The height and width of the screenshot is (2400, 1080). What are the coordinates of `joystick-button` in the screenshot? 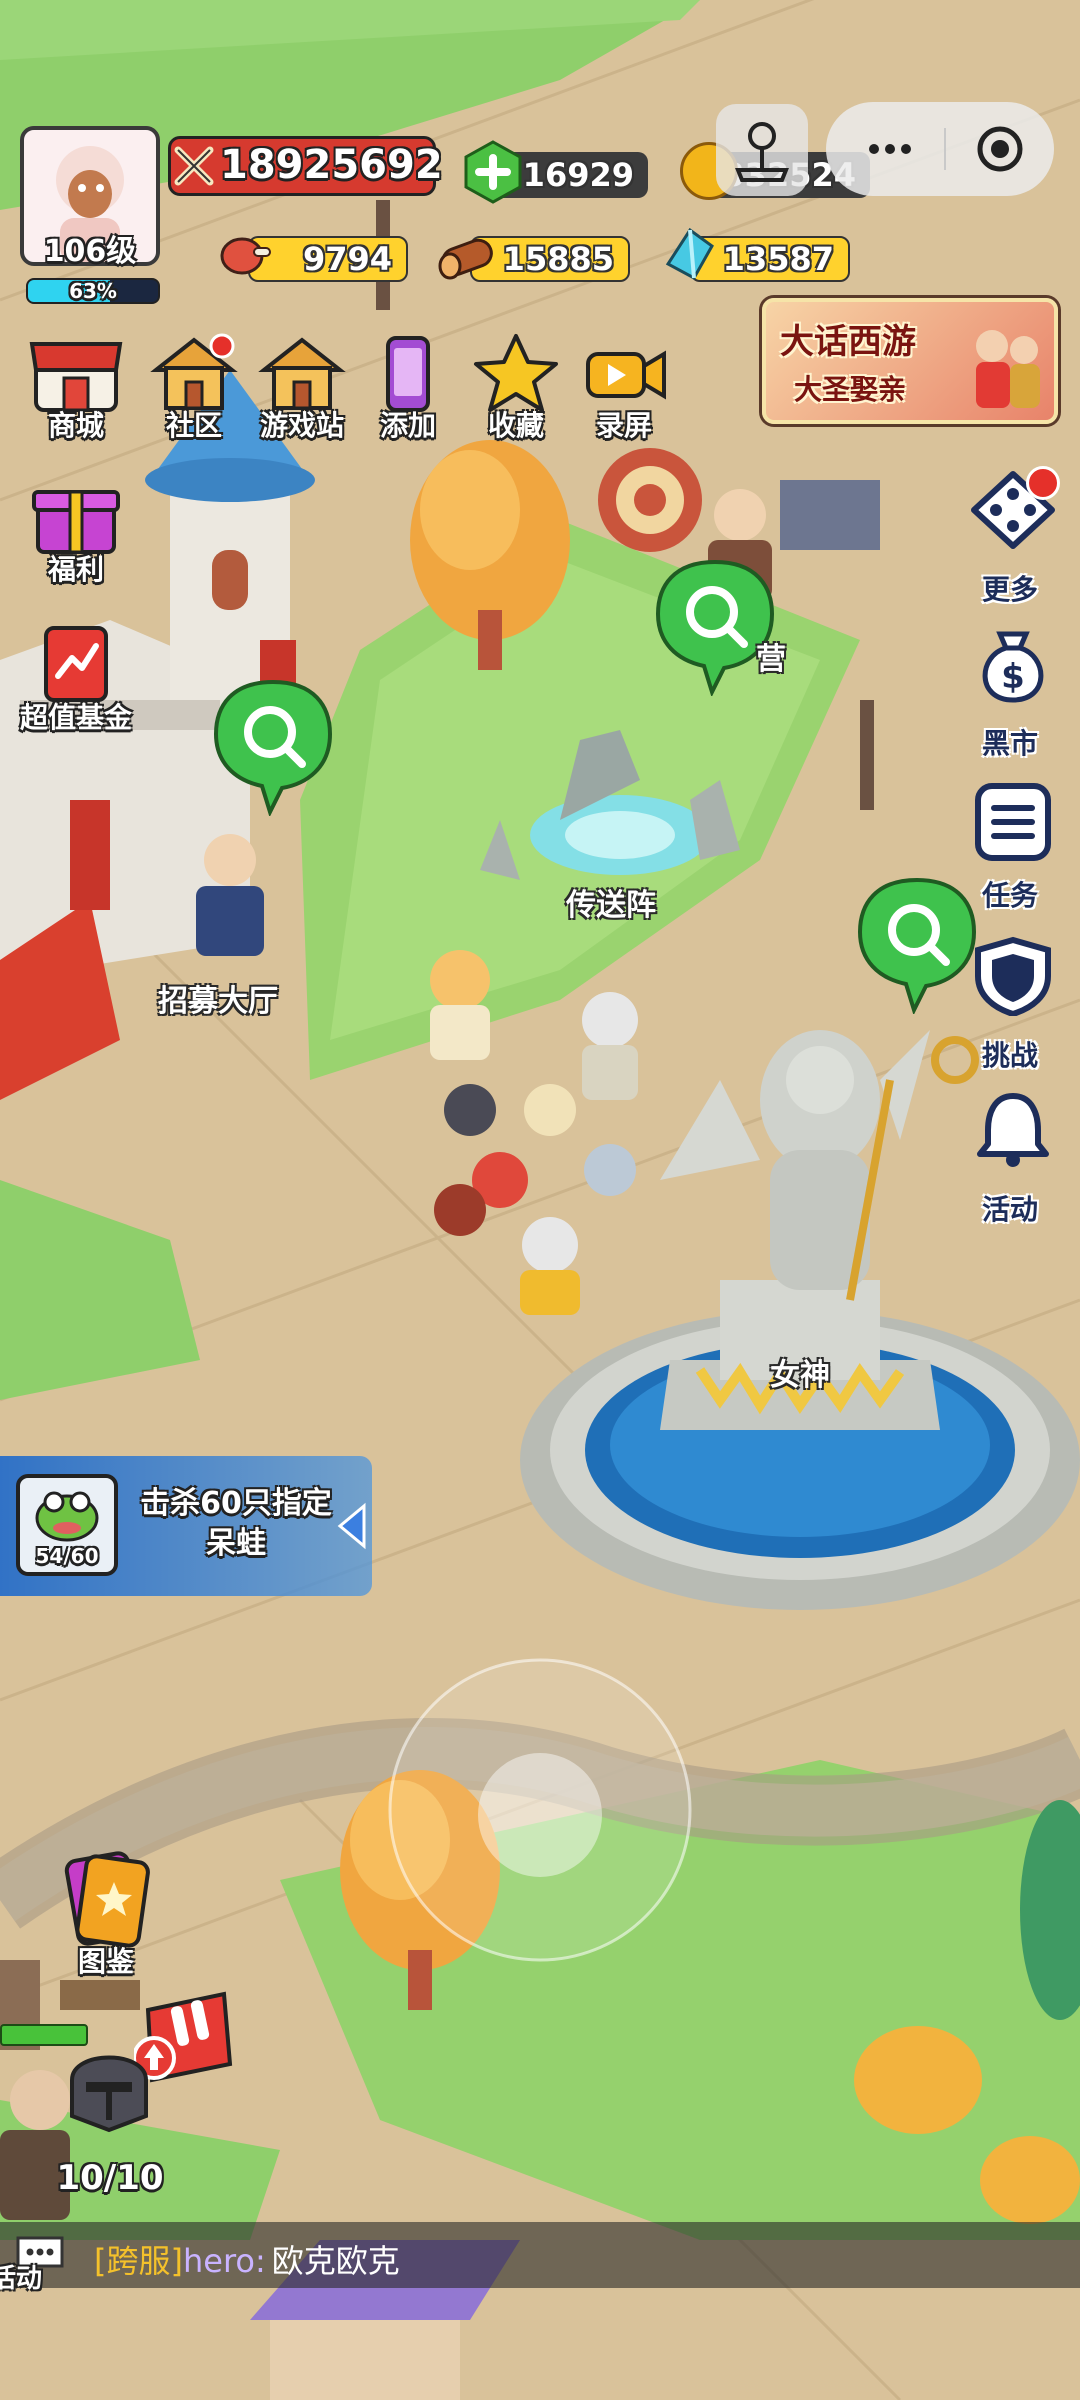 It's located at (762, 150).